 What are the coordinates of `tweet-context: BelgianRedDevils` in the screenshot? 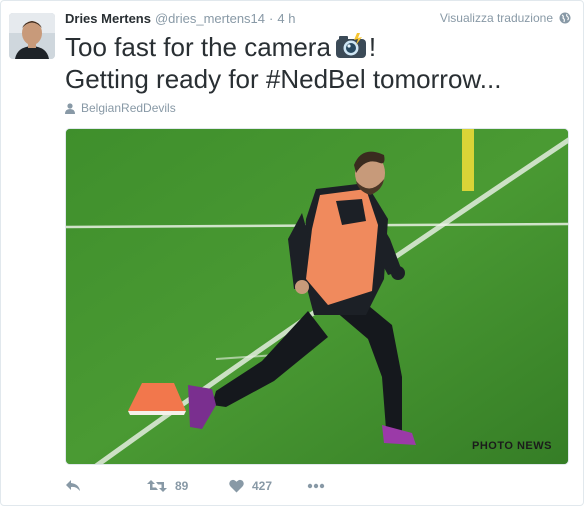 It's located at (120, 108).